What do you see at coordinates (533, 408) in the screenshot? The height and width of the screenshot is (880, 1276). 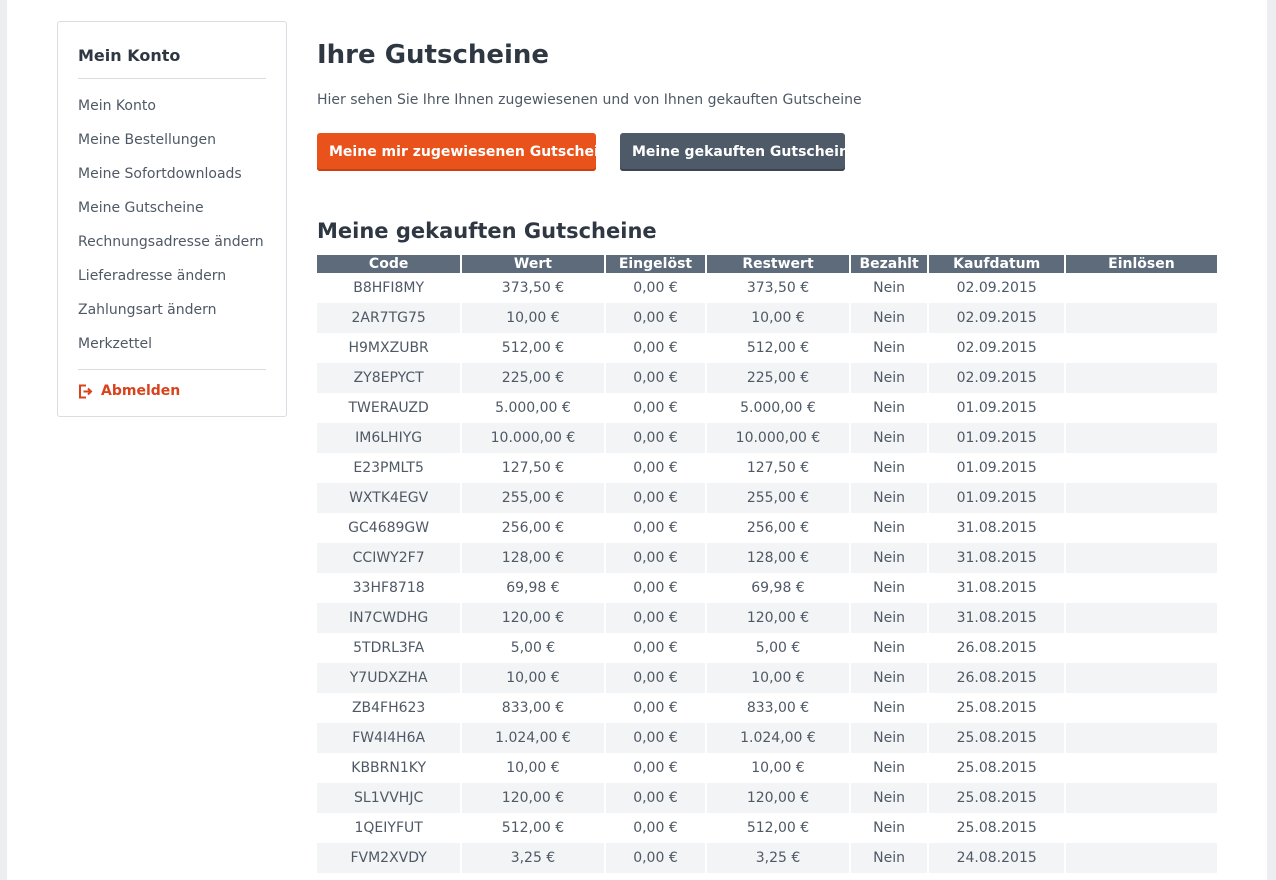 I see `cell-wert: 5.000,00 €` at bounding box center [533, 408].